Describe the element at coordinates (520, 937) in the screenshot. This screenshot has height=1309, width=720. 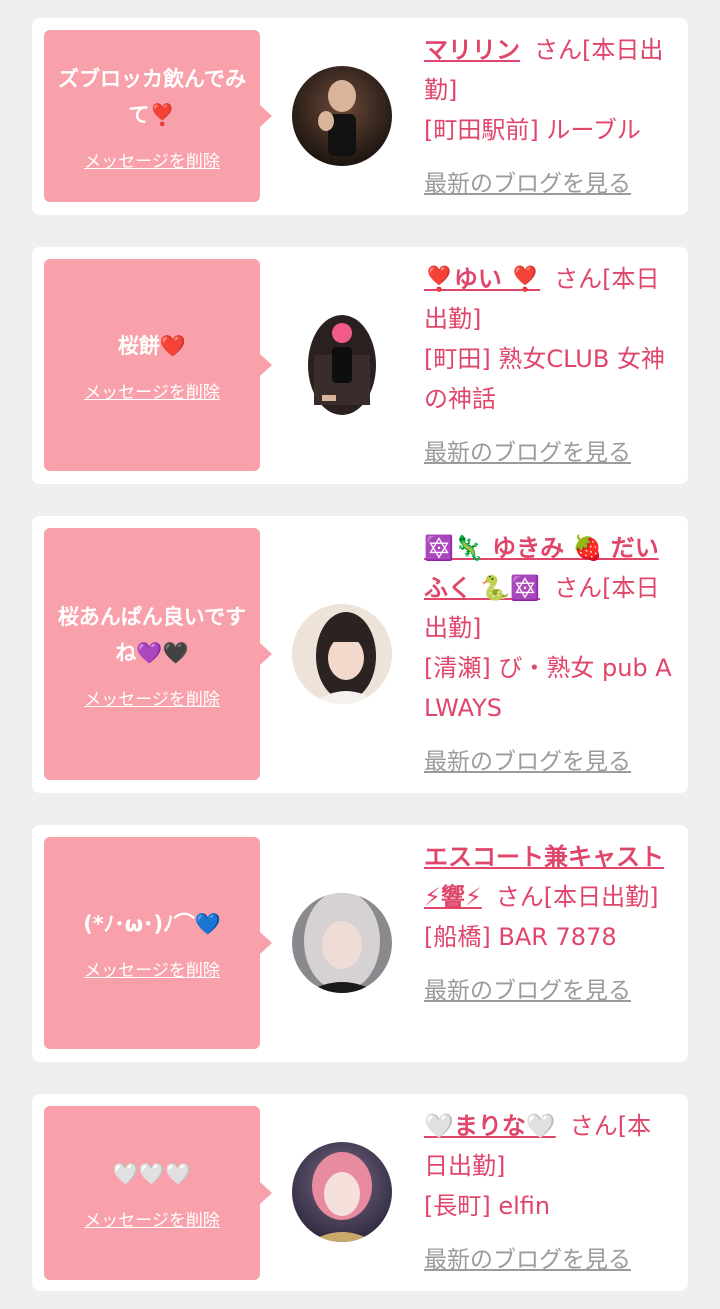
I see `shop-text: [船橋] BAR 7878` at that location.